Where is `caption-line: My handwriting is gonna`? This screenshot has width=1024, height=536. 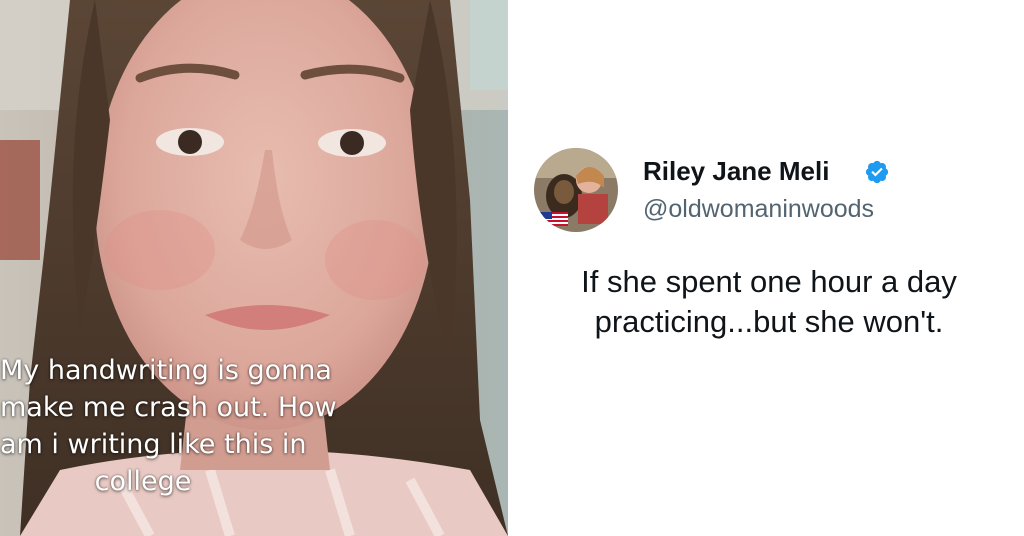
caption-line: My handwriting is gonna is located at coordinates (166, 370).